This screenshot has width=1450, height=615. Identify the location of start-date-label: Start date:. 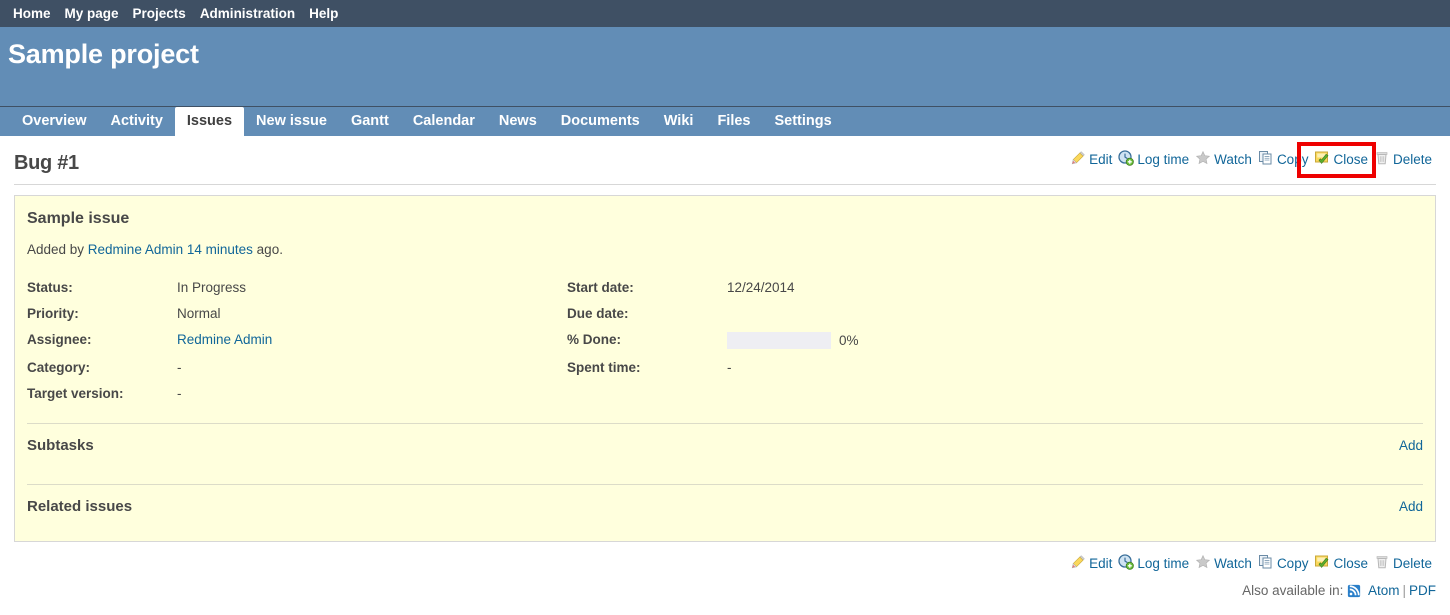
(600, 287).